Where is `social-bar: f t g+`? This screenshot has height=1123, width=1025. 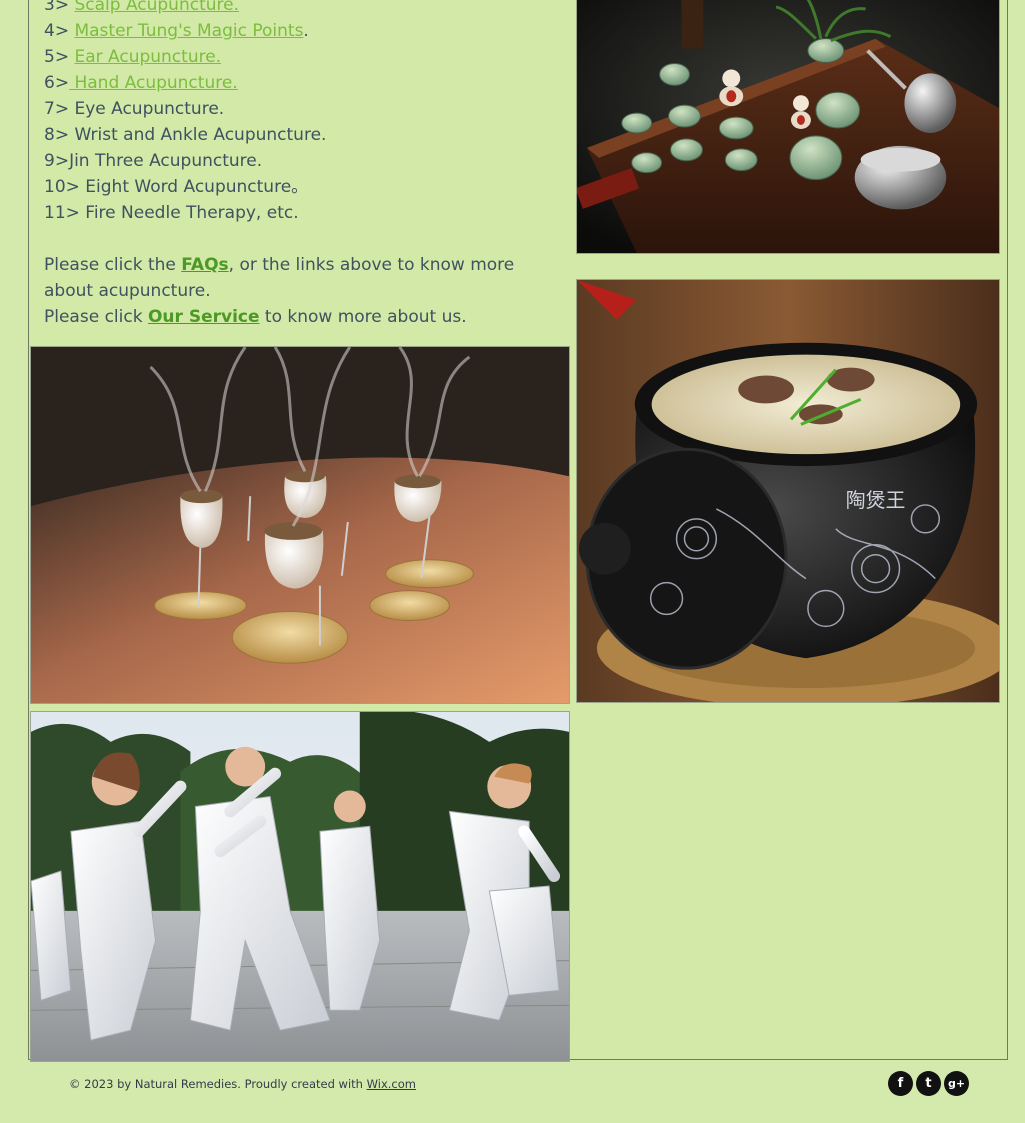
social-bar: f t g+ is located at coordinates (928, 1083).